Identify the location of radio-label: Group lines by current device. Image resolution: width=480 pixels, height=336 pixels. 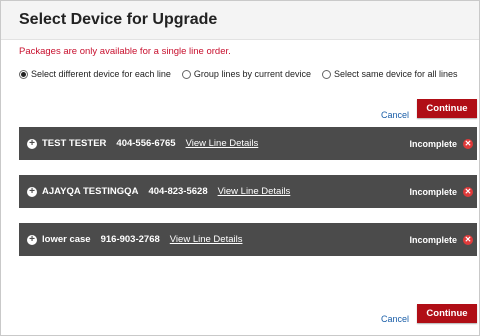
(252, 74).